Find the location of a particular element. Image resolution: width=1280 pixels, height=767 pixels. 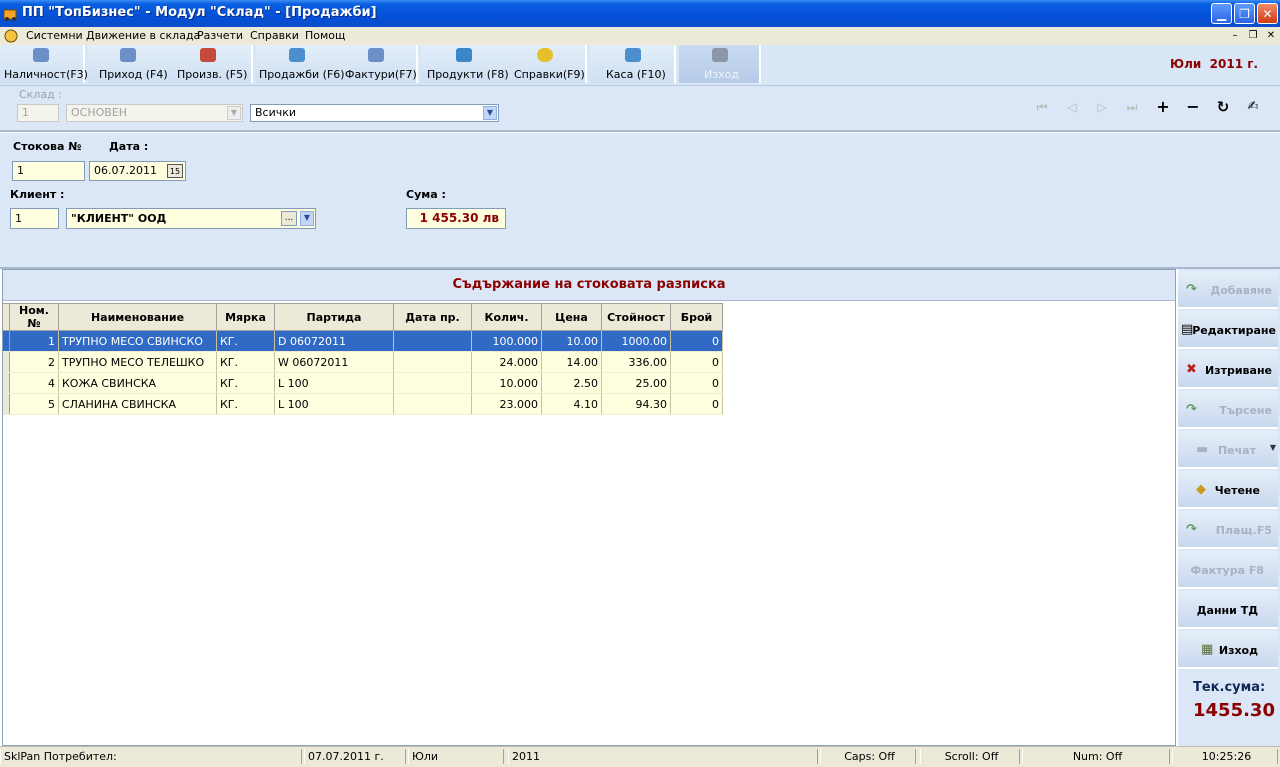

menu-settlements: Разчети is located at coordinates (220, 35).